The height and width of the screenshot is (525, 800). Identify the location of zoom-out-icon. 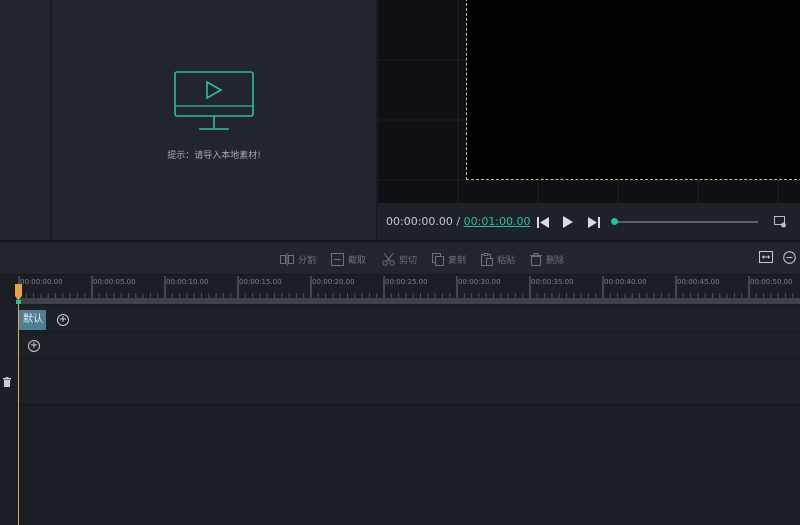
(789, 257).